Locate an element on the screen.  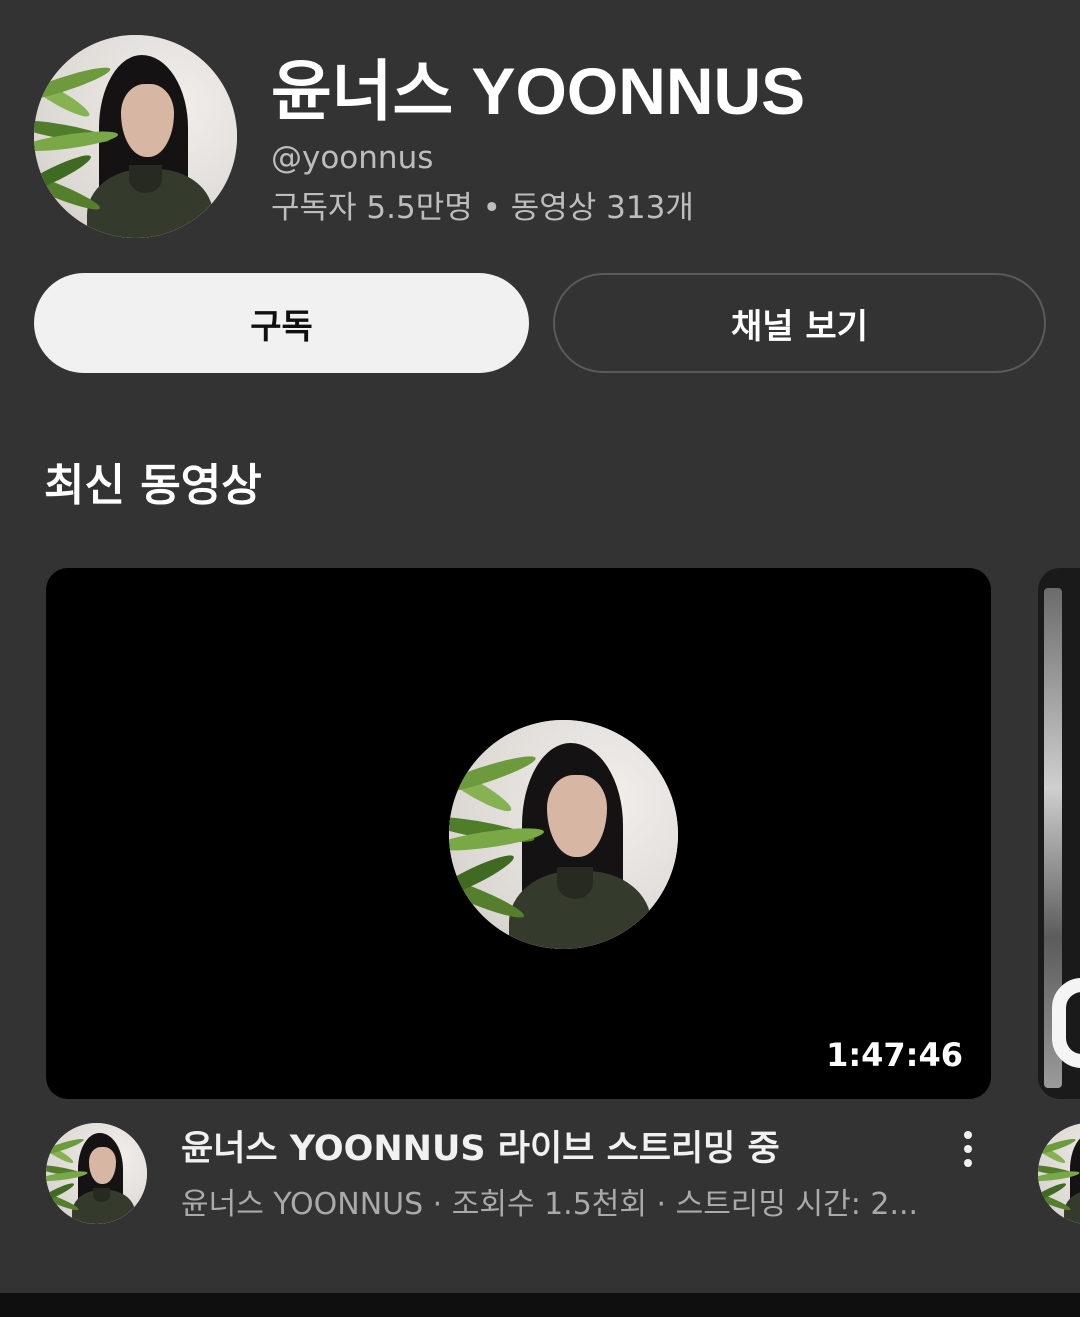
video-duration-badge: 1:47:46 is located at coordinates (894, 1055).